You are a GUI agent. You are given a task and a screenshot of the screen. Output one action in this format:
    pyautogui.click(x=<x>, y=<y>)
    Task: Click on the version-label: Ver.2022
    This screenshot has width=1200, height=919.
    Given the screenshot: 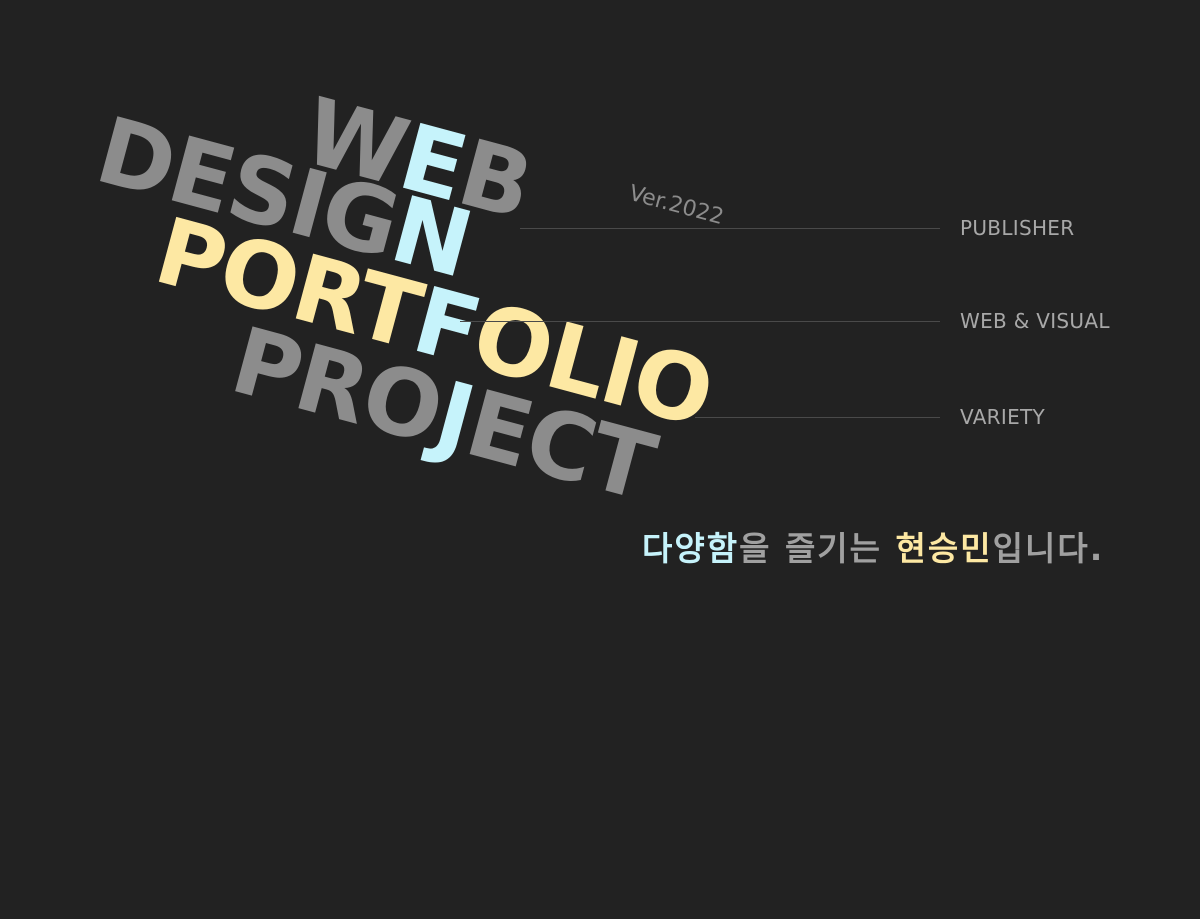 What is the action you would take?
    pyautogui.click(x=676, y=205)
    